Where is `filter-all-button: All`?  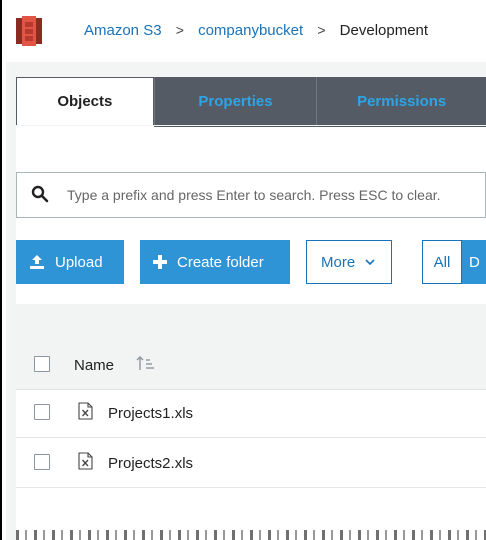 filter-all-button: All is located at coordinates (442, 262).